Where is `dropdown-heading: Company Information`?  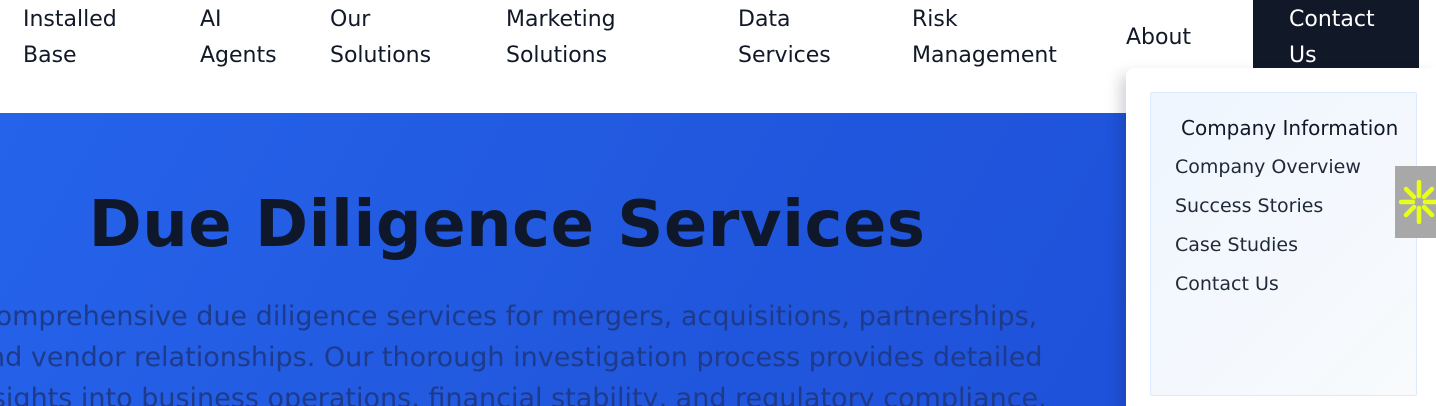
dropdown-heading: Company Information is located at coordinates (1290, 128).